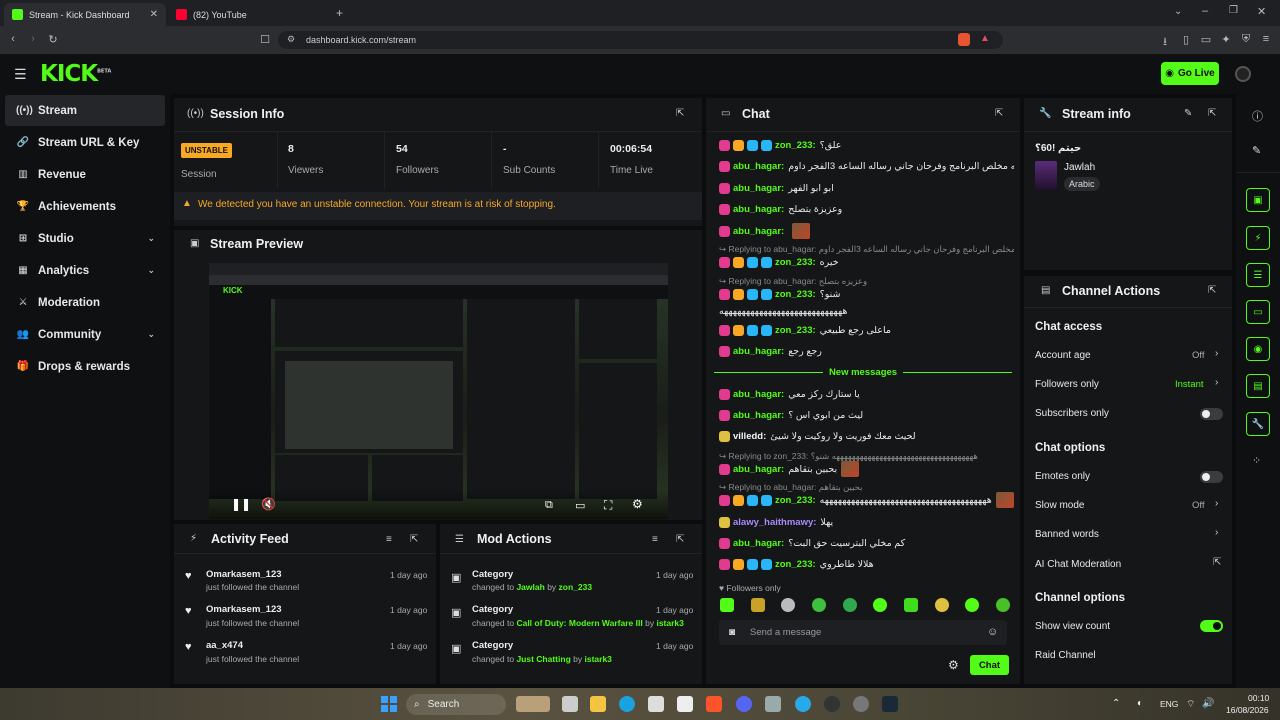  I want to click on chat-username: alawy_haithmawy:, so click(774, 522).